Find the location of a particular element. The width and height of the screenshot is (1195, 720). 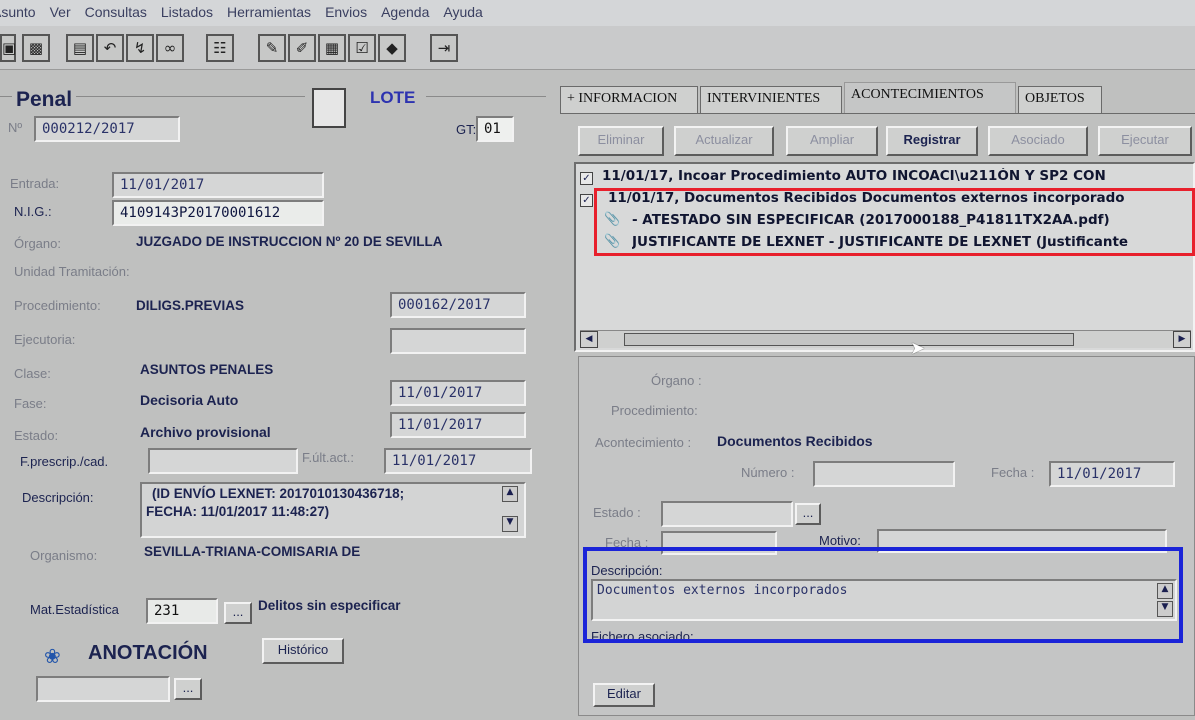

annotation-icon: ❀ is located at coordinates (52, 656).